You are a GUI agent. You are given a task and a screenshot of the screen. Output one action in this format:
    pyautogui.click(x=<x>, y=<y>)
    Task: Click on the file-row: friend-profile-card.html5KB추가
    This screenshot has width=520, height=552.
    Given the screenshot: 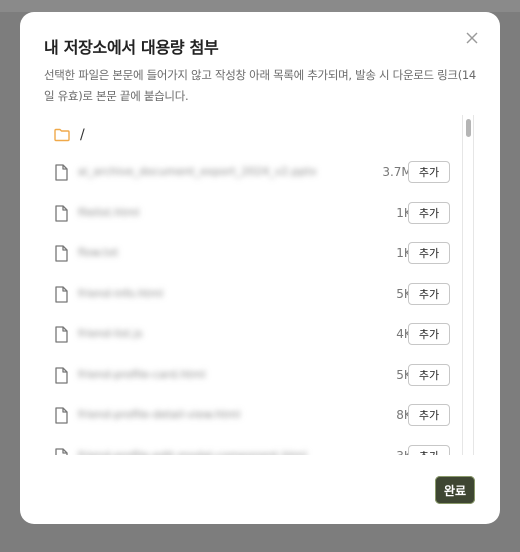 What is the action you would take?
    pyautogui.click(x=260, y=375)
    